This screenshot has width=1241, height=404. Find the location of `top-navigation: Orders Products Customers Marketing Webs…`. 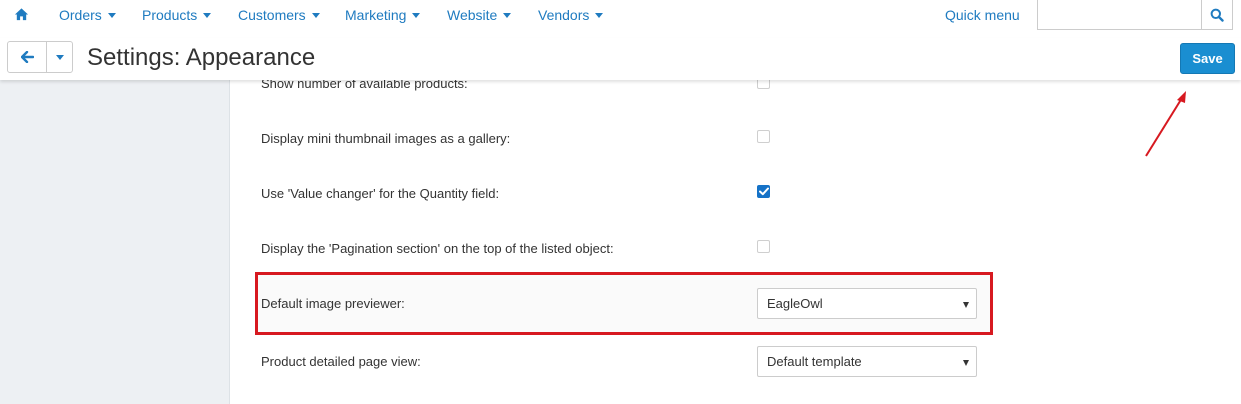

top-navigation: Orders Products Customers Marketing Webs… is located at coordinates (620, 15).